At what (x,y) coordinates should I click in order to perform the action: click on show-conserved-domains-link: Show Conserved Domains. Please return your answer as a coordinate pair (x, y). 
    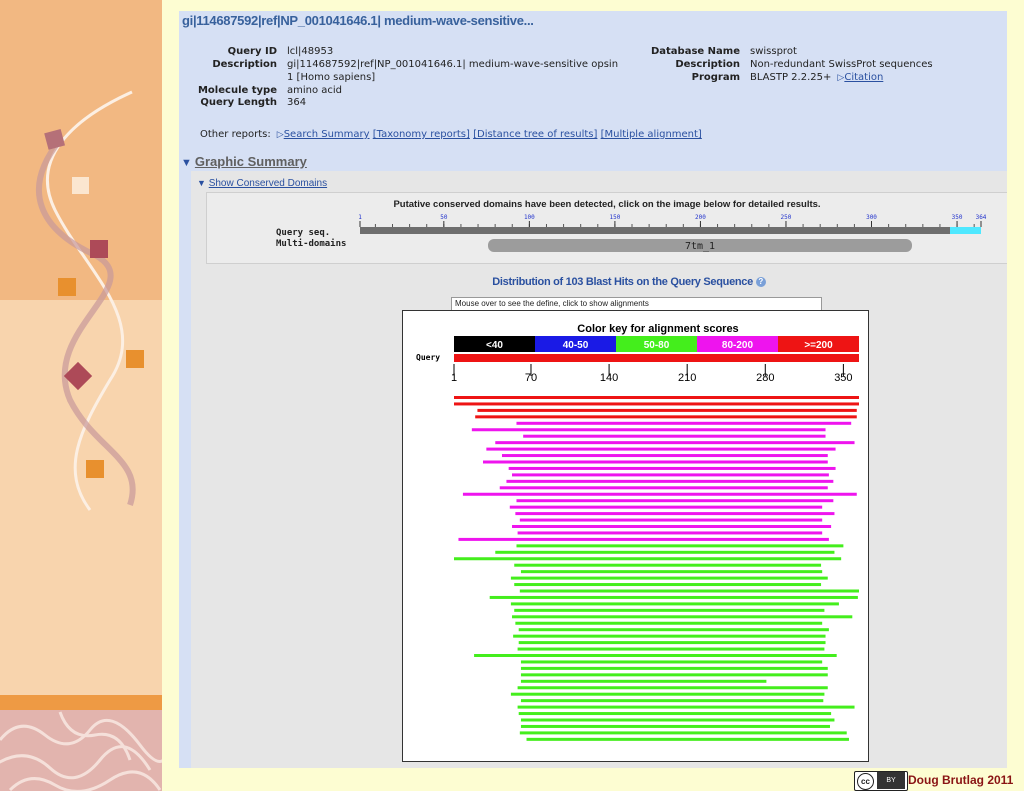
    Looking at the image, I should click on (268, 183).